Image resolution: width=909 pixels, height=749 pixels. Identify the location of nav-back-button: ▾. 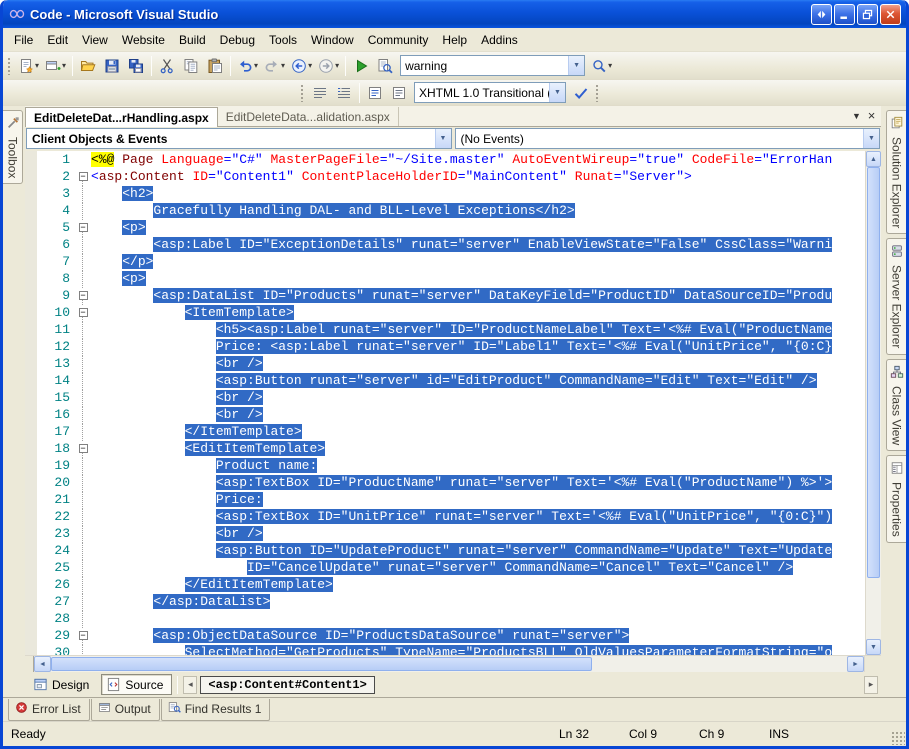
(301, 66).